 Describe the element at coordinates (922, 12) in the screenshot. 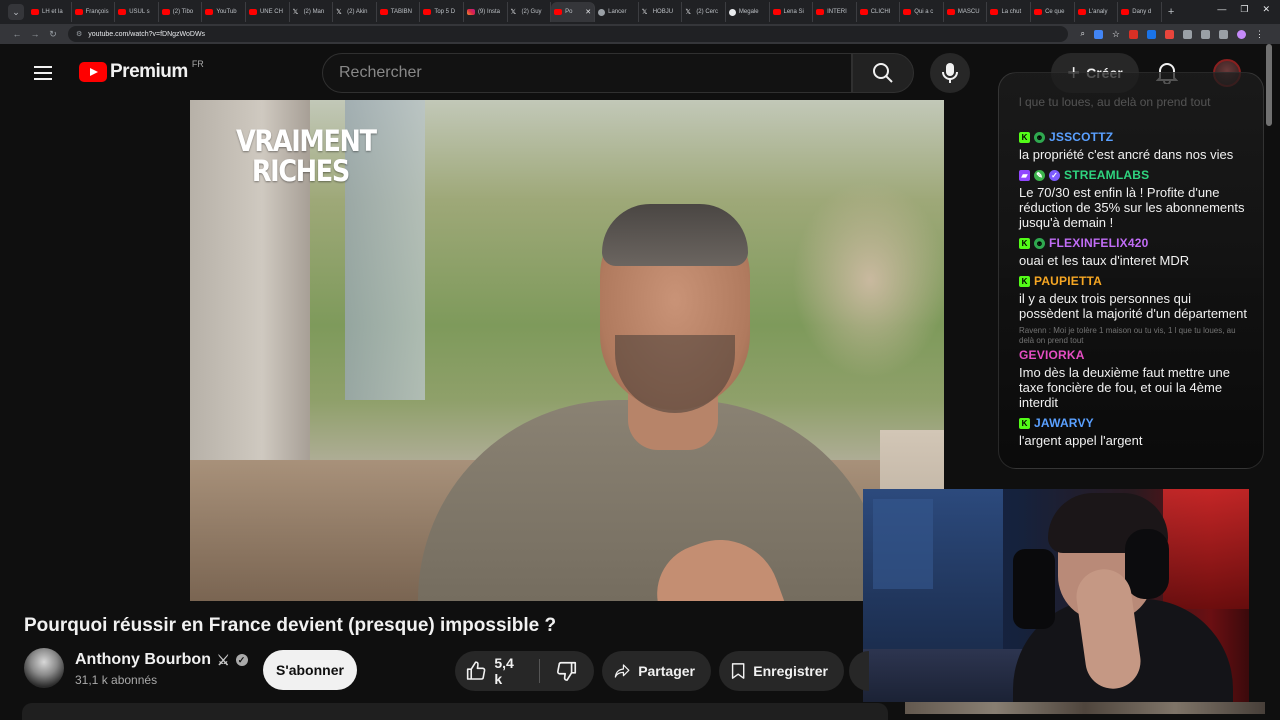

I see `browser-tab: Qui a c` at that location.